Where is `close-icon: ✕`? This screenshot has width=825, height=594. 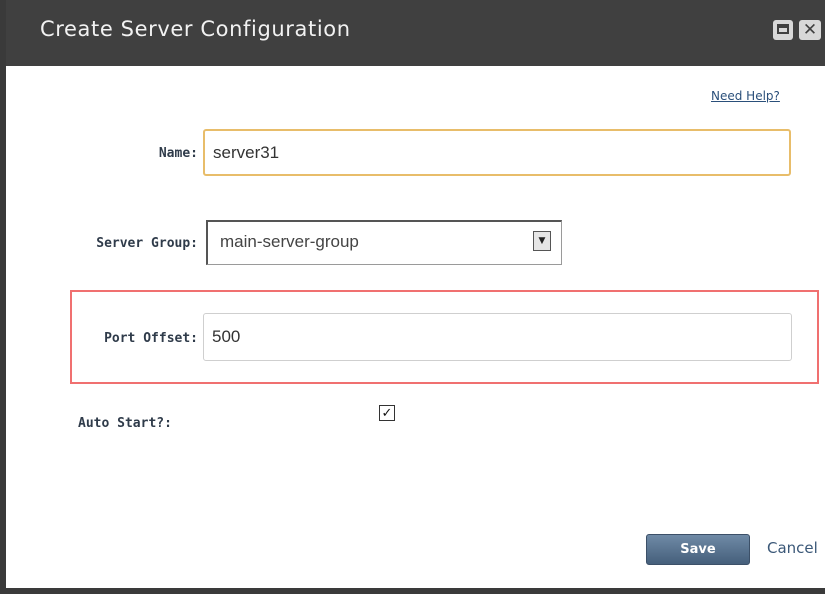
close-icon: ✕ is located at coordinates (810, 30).